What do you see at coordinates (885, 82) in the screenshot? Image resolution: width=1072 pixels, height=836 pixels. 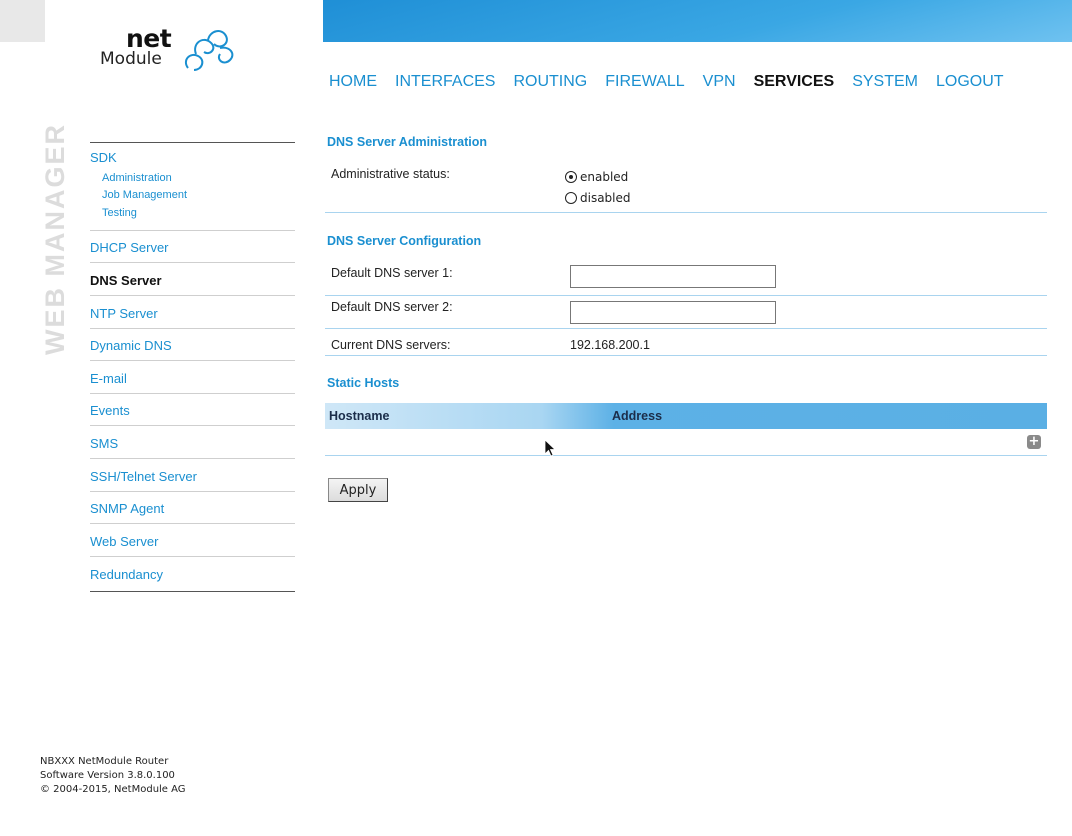 I see `nav-system: SYSTEM` at bounding box center [885, 82].